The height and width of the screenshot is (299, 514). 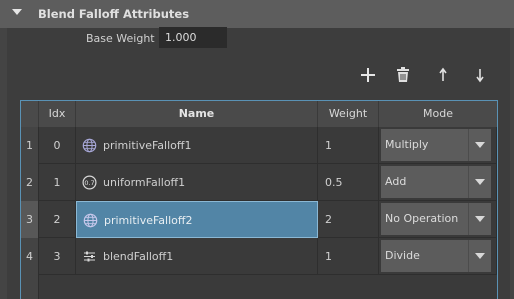 I want to click on mode-cell: No Operation, so click(x=438, y=219).